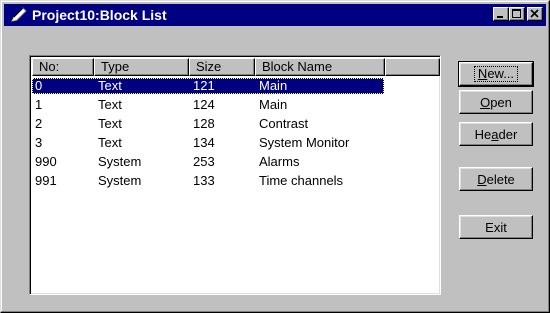  What do you see at coordinates (99, 15) in the screenshot?
I see `window-title: Project10:Block List` at bounding box center [99, 15].